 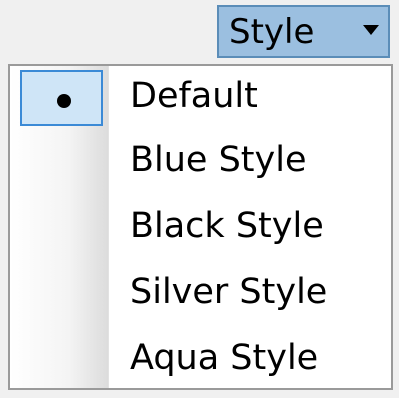 I want to click on menu-item-label: Default, so click(x=194, y=96).